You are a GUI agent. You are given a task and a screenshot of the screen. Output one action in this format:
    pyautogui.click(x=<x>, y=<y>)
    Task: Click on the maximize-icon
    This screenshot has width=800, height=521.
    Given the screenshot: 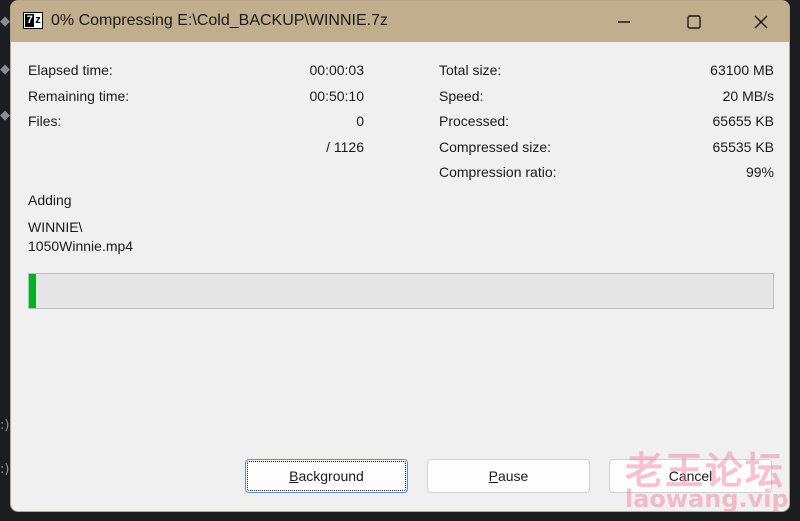 What is the action you would take?
    pyautogui.click(x=694, y=21)
    